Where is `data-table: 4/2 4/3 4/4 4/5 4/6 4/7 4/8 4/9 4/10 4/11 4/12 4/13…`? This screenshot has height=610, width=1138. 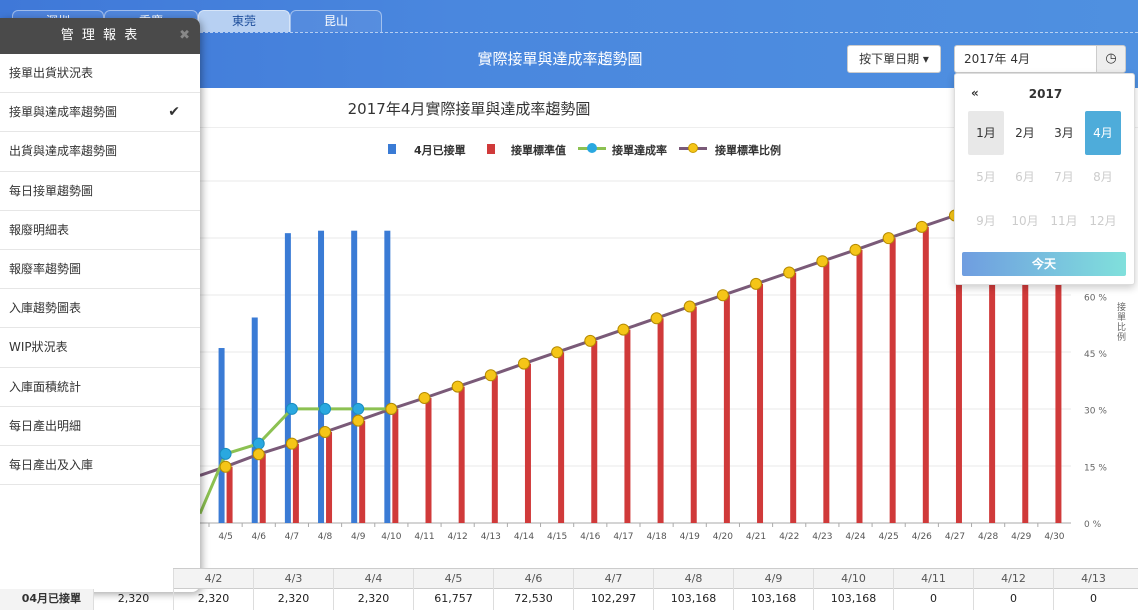 data-table: 4/2 4/3 4/4 4/5 4/6 4/7 4/8 4/9 4/10 4/11 4/12 4/13… is located at coordinates (569, 589).